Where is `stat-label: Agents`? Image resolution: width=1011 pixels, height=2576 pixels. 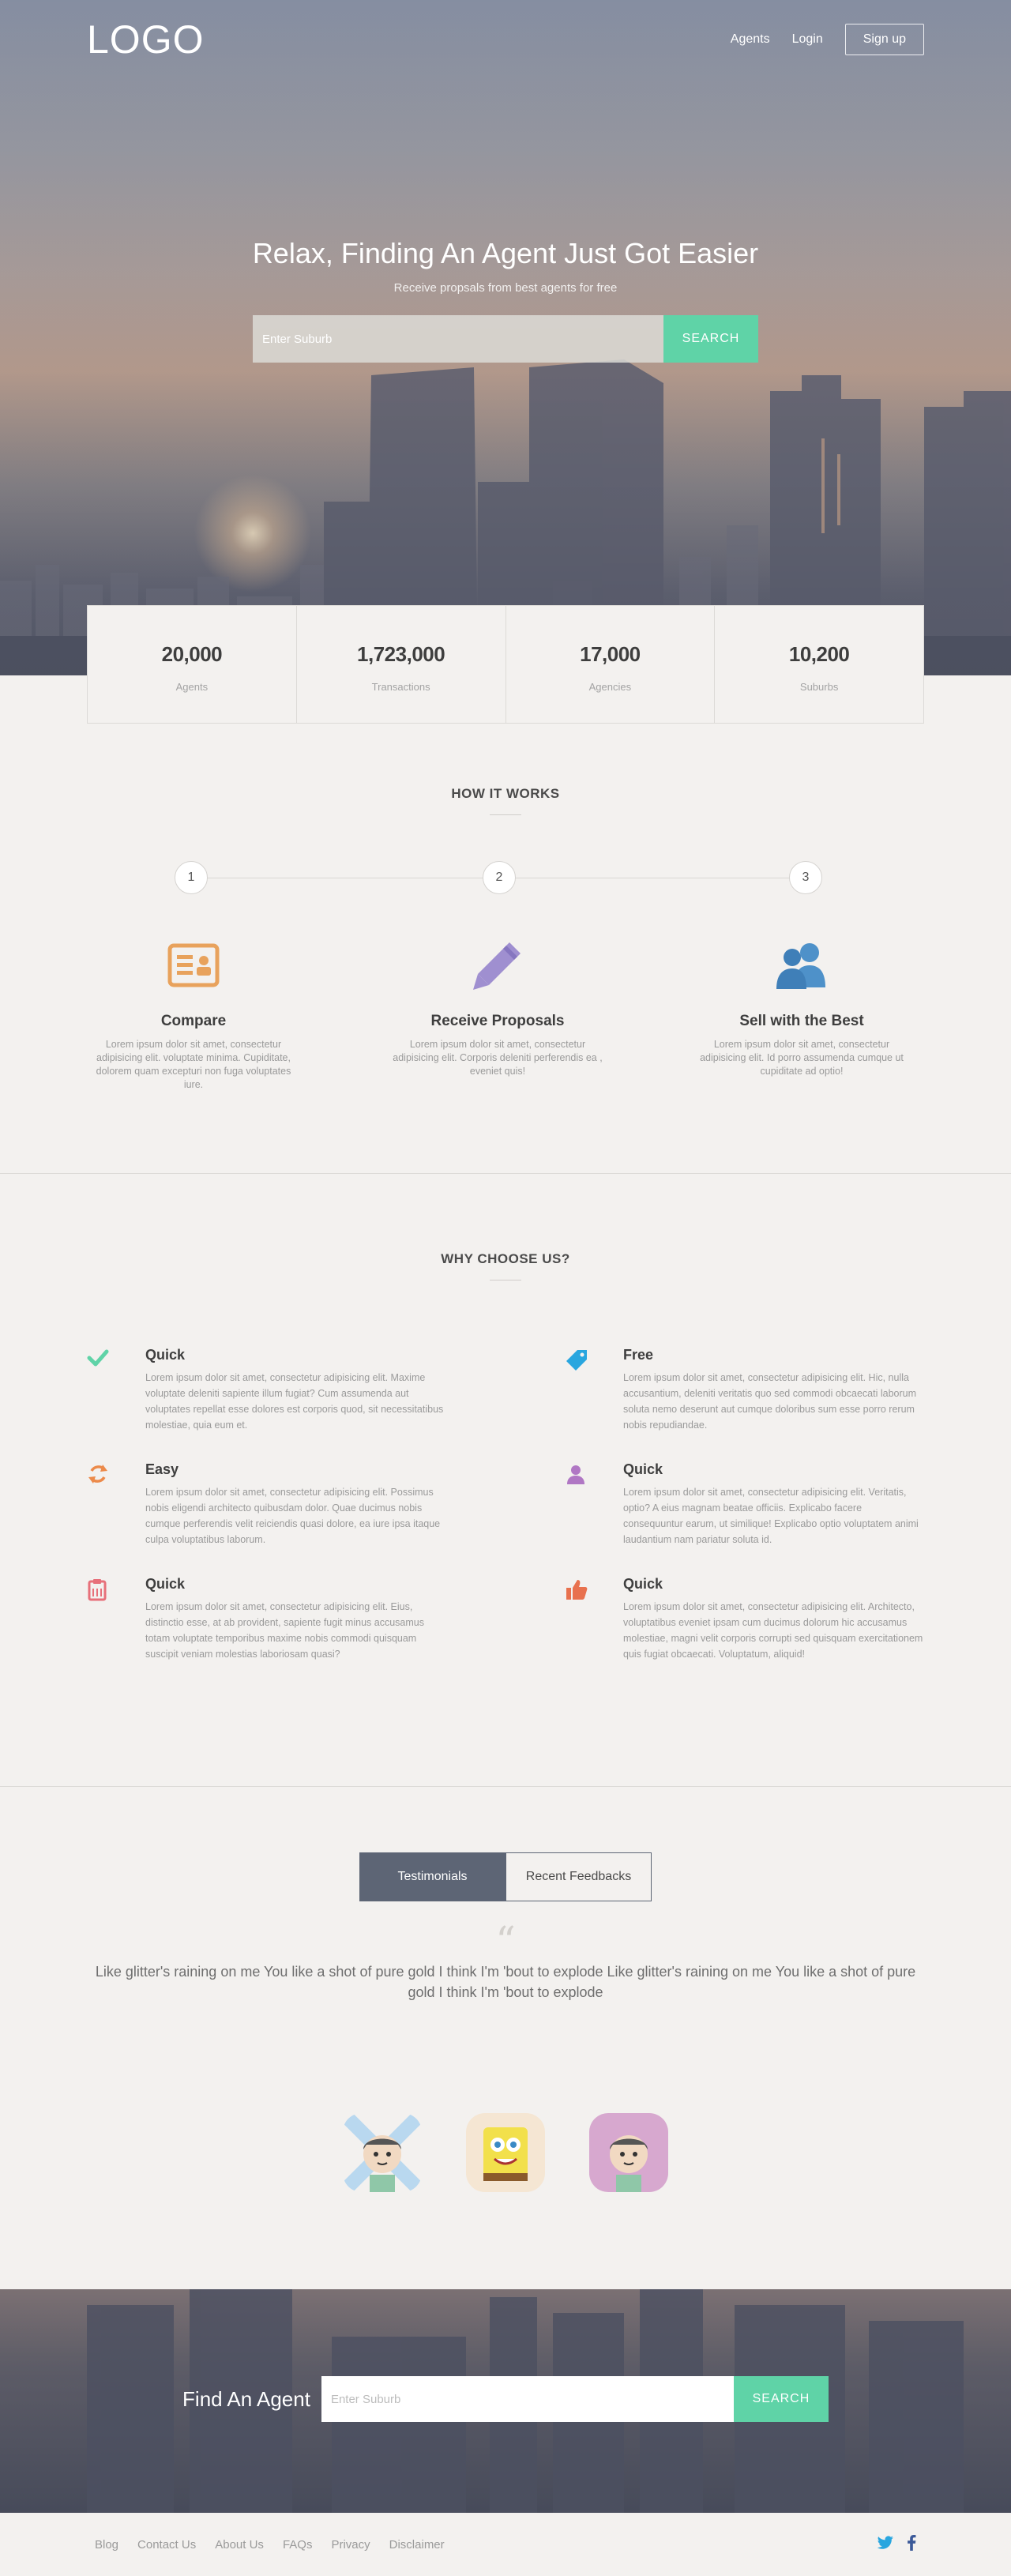 stat-label: Agents is located at coordinates (192, 687).